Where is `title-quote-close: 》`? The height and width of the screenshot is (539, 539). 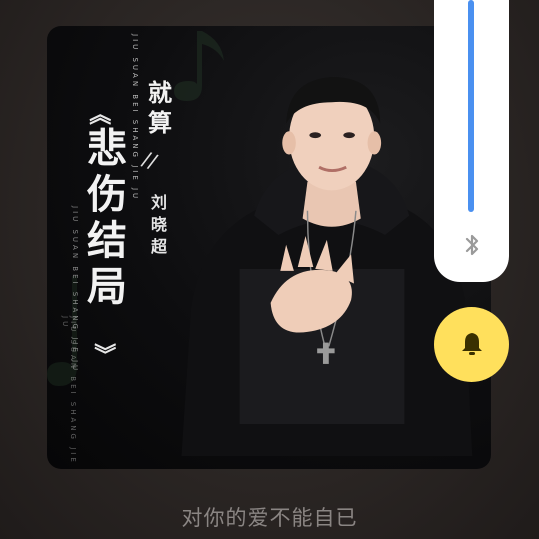
title-quote-close: 》 is located at coordinates (104, 354).